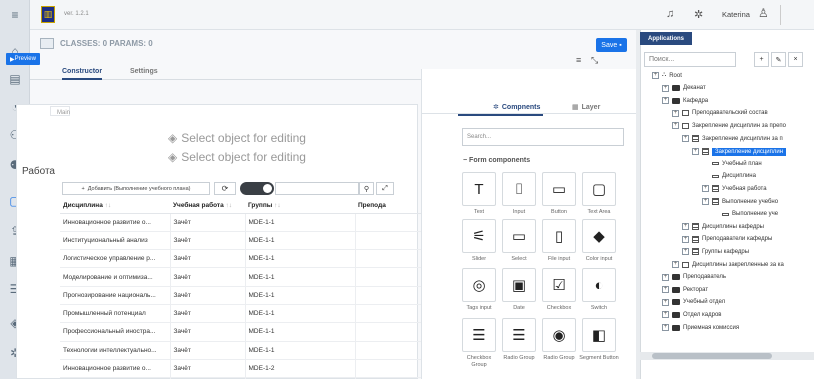 This screenshot has height=379, width=814. Describe the element at coordinates (684, 88) in the screenshot. I see `tree-node: + Деканат` at that location.